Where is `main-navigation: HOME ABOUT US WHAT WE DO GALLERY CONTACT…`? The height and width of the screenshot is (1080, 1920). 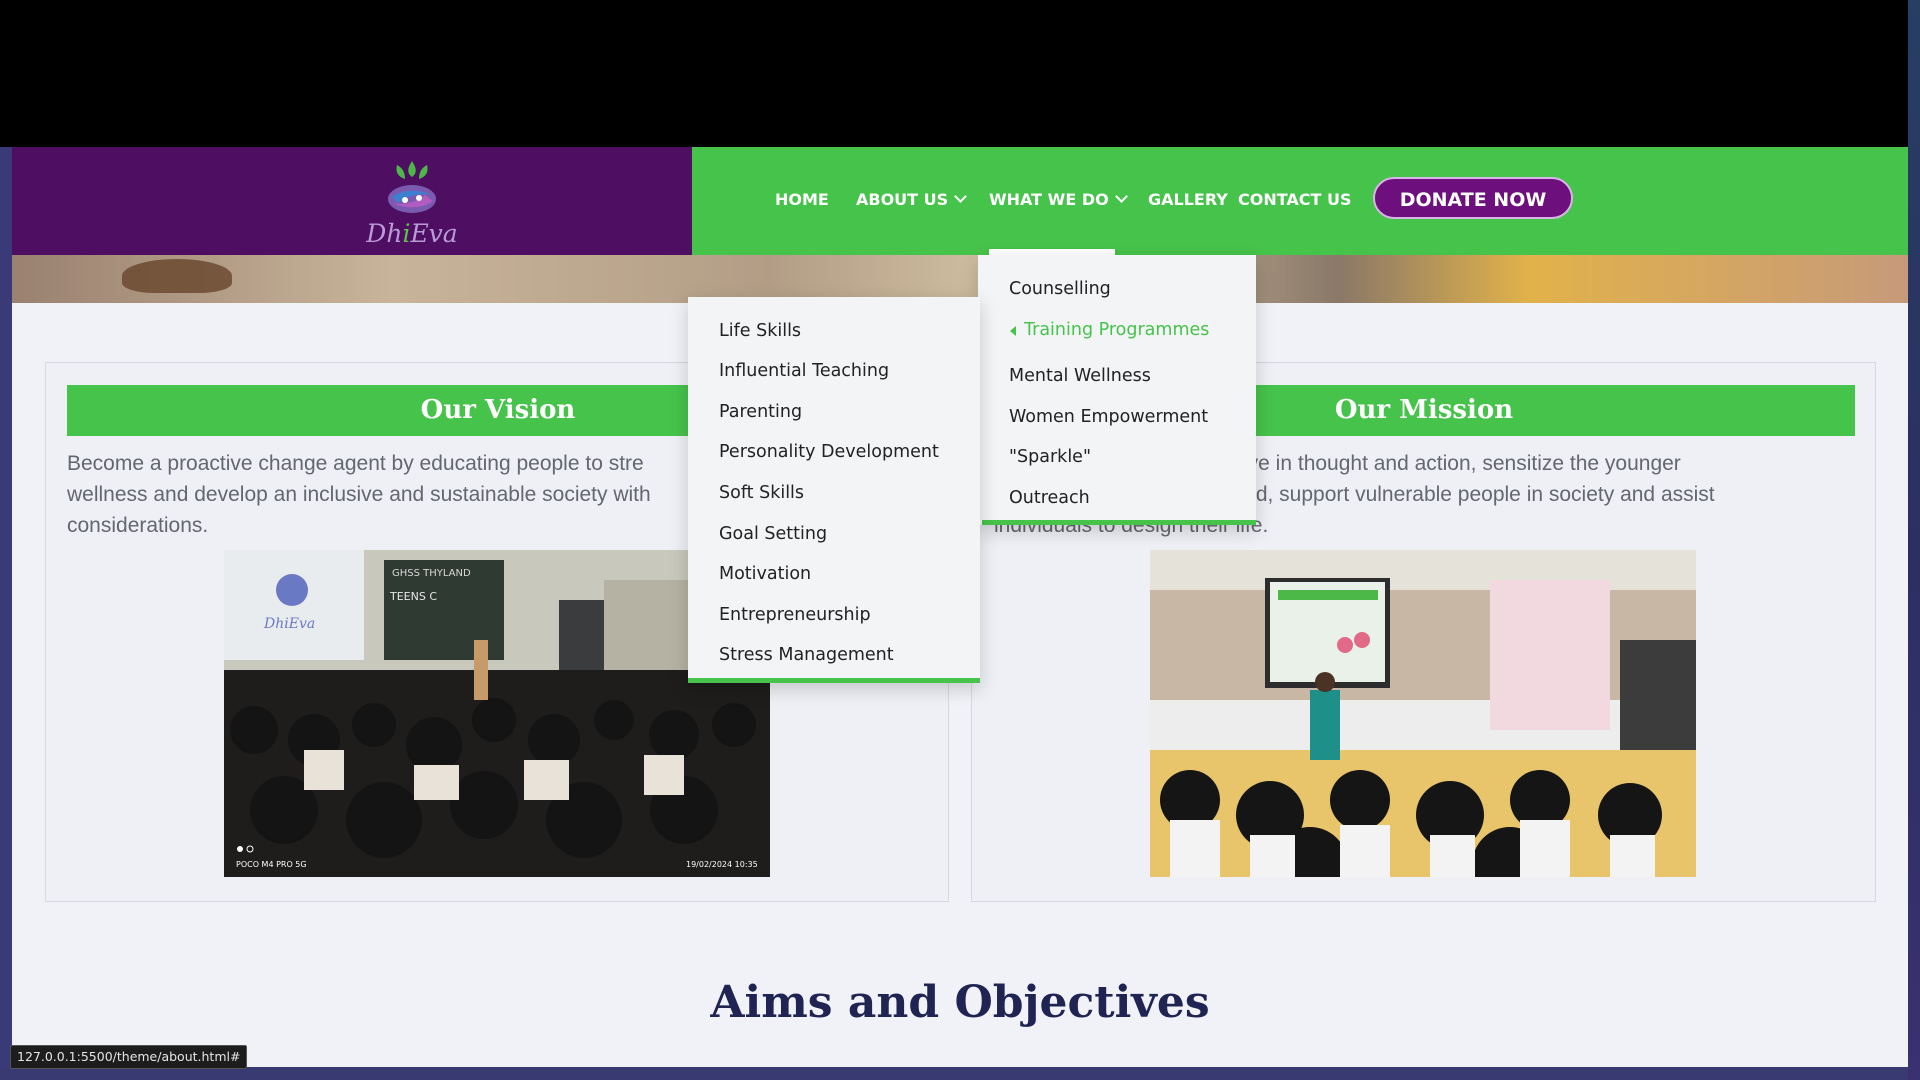 main-navigation: HOME ABOUT US WHAT WE DO GALLERY CONTACT… is located at coordinates (1300, 201).